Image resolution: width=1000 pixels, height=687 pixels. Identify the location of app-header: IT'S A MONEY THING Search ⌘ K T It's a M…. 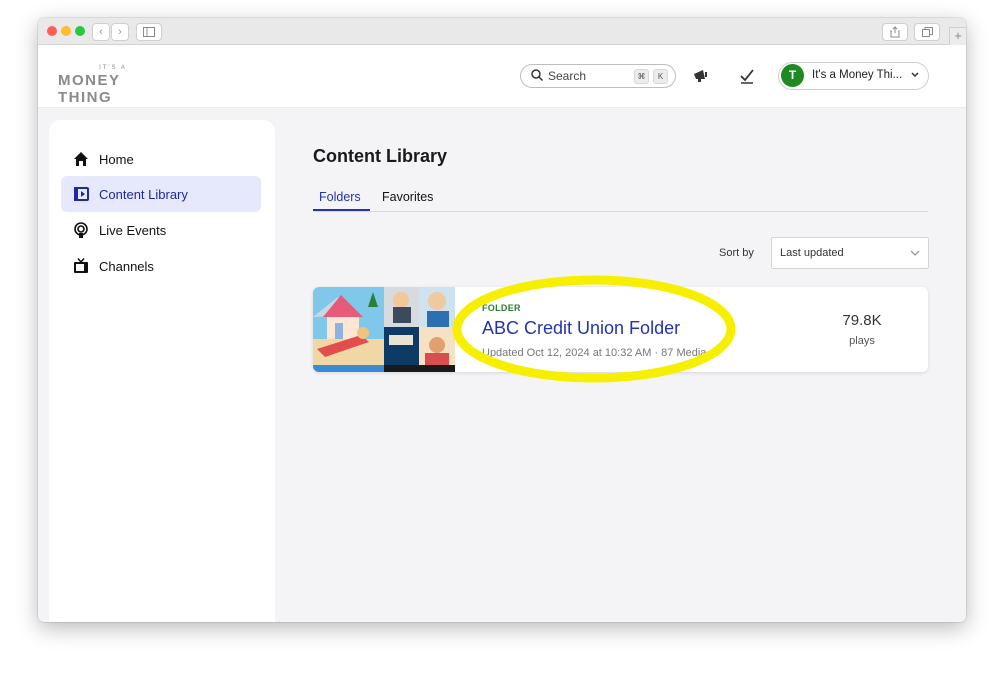
(502, 76).